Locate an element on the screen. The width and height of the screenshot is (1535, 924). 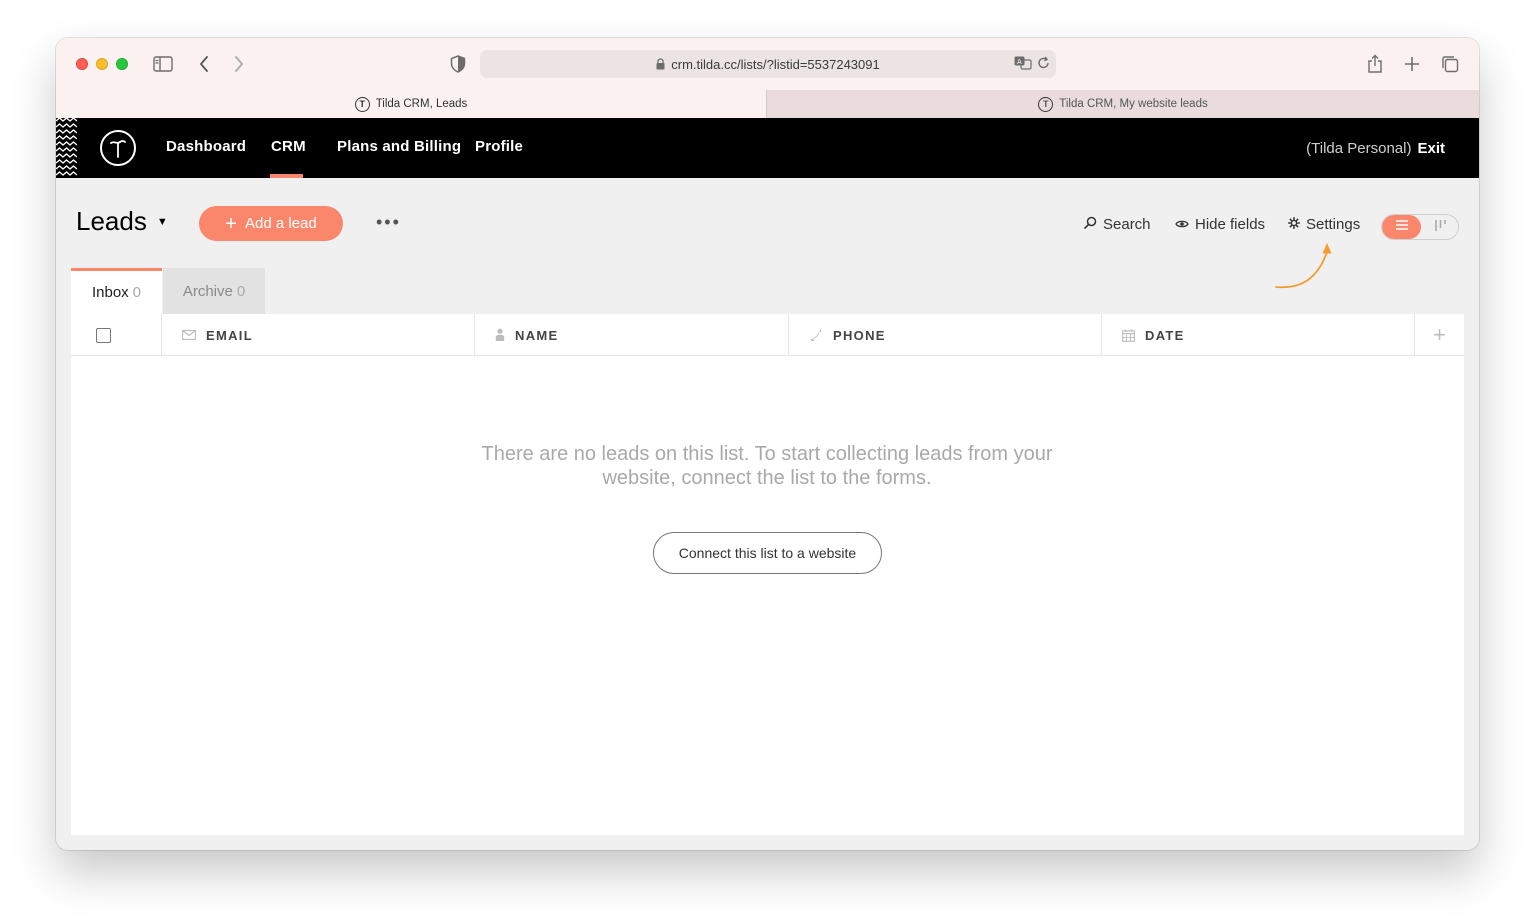
browser-tab-leads: T Tilda CRM, Leads is located at coordinates (411, 104).